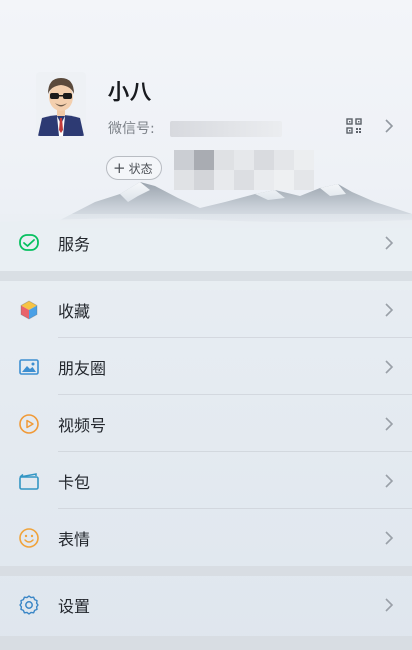  What do you see at coordinates (29, 424) in the screenshot?
I see `channels-play-icon` at bounding box center [29, 424].